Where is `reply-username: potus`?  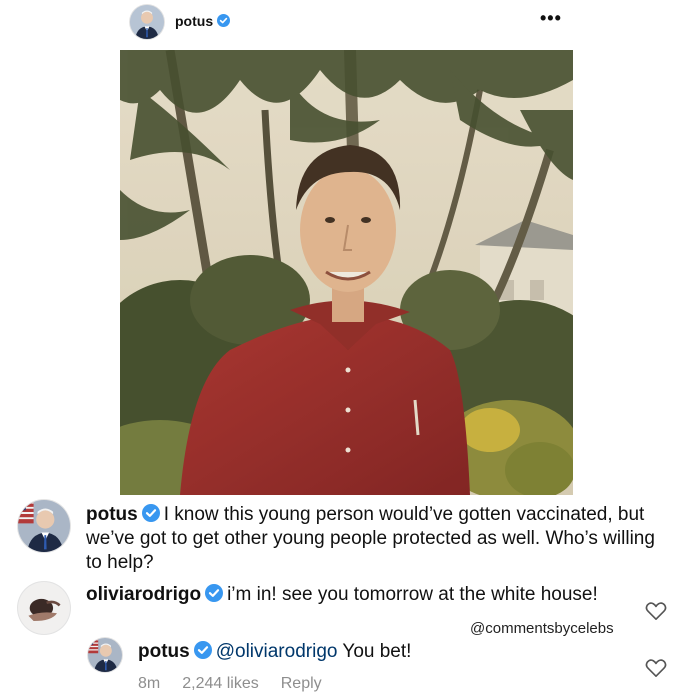 reply-username: potus is located at coordinates (164, 651).